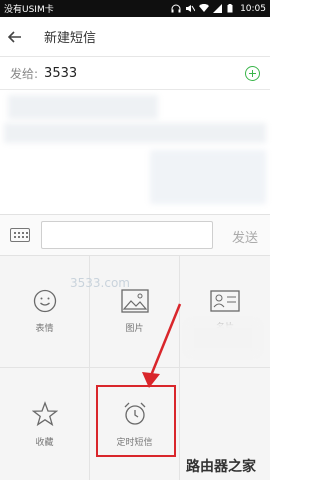 This screenshot has height=480, width=320. What do you see at coordinates (204, 8) in the screenshot?
I see `wifi-icon` at bounding box center [204, 8].